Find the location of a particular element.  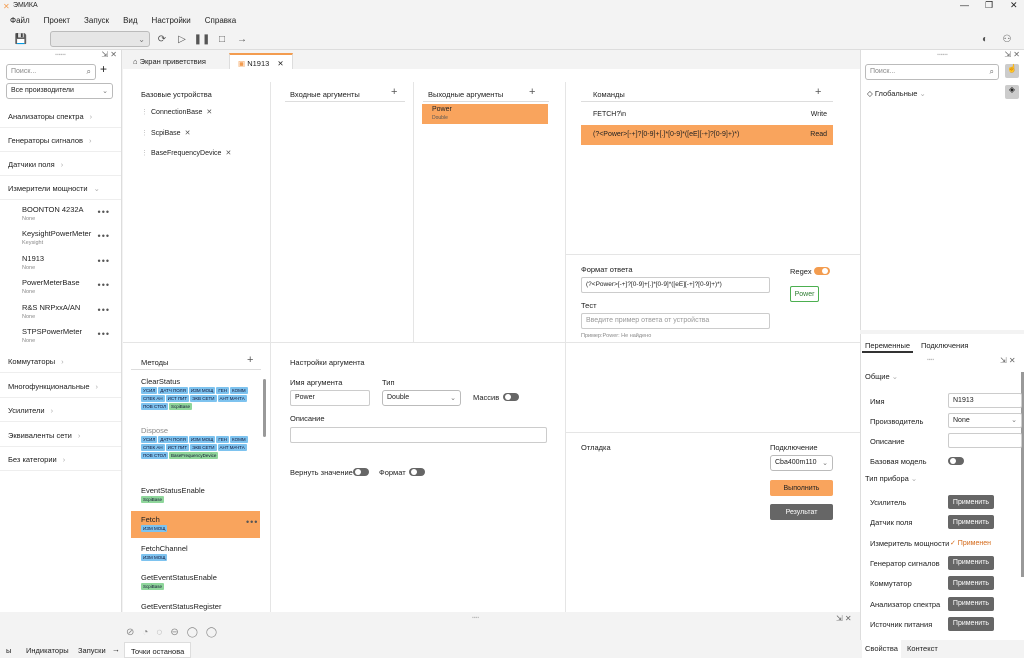

general-section: Общие ⌄ is located at coordinates (881, 376).